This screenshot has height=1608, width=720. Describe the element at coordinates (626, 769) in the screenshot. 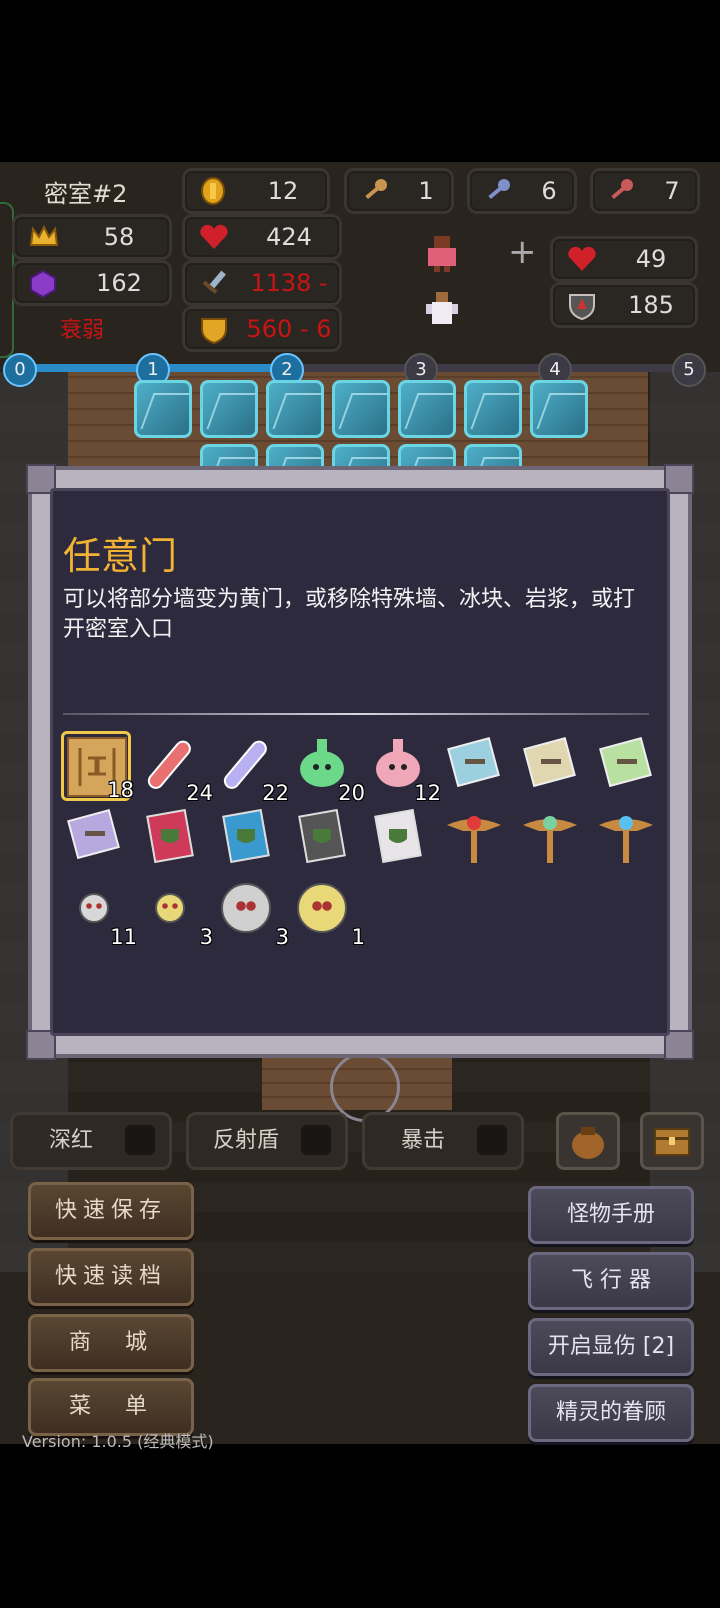

I see `scroll-green-icon` at that location.